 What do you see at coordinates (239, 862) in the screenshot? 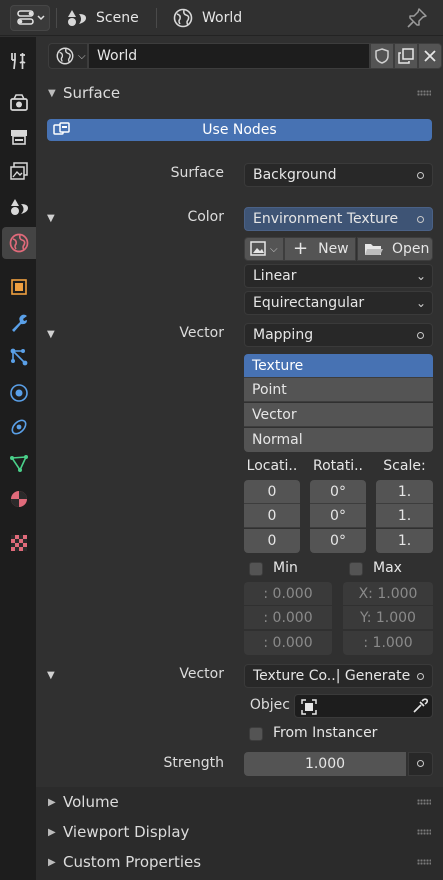
I see `custom-properties-panel-header: ▶ Custom Properties` at bounding box center [239, 862].